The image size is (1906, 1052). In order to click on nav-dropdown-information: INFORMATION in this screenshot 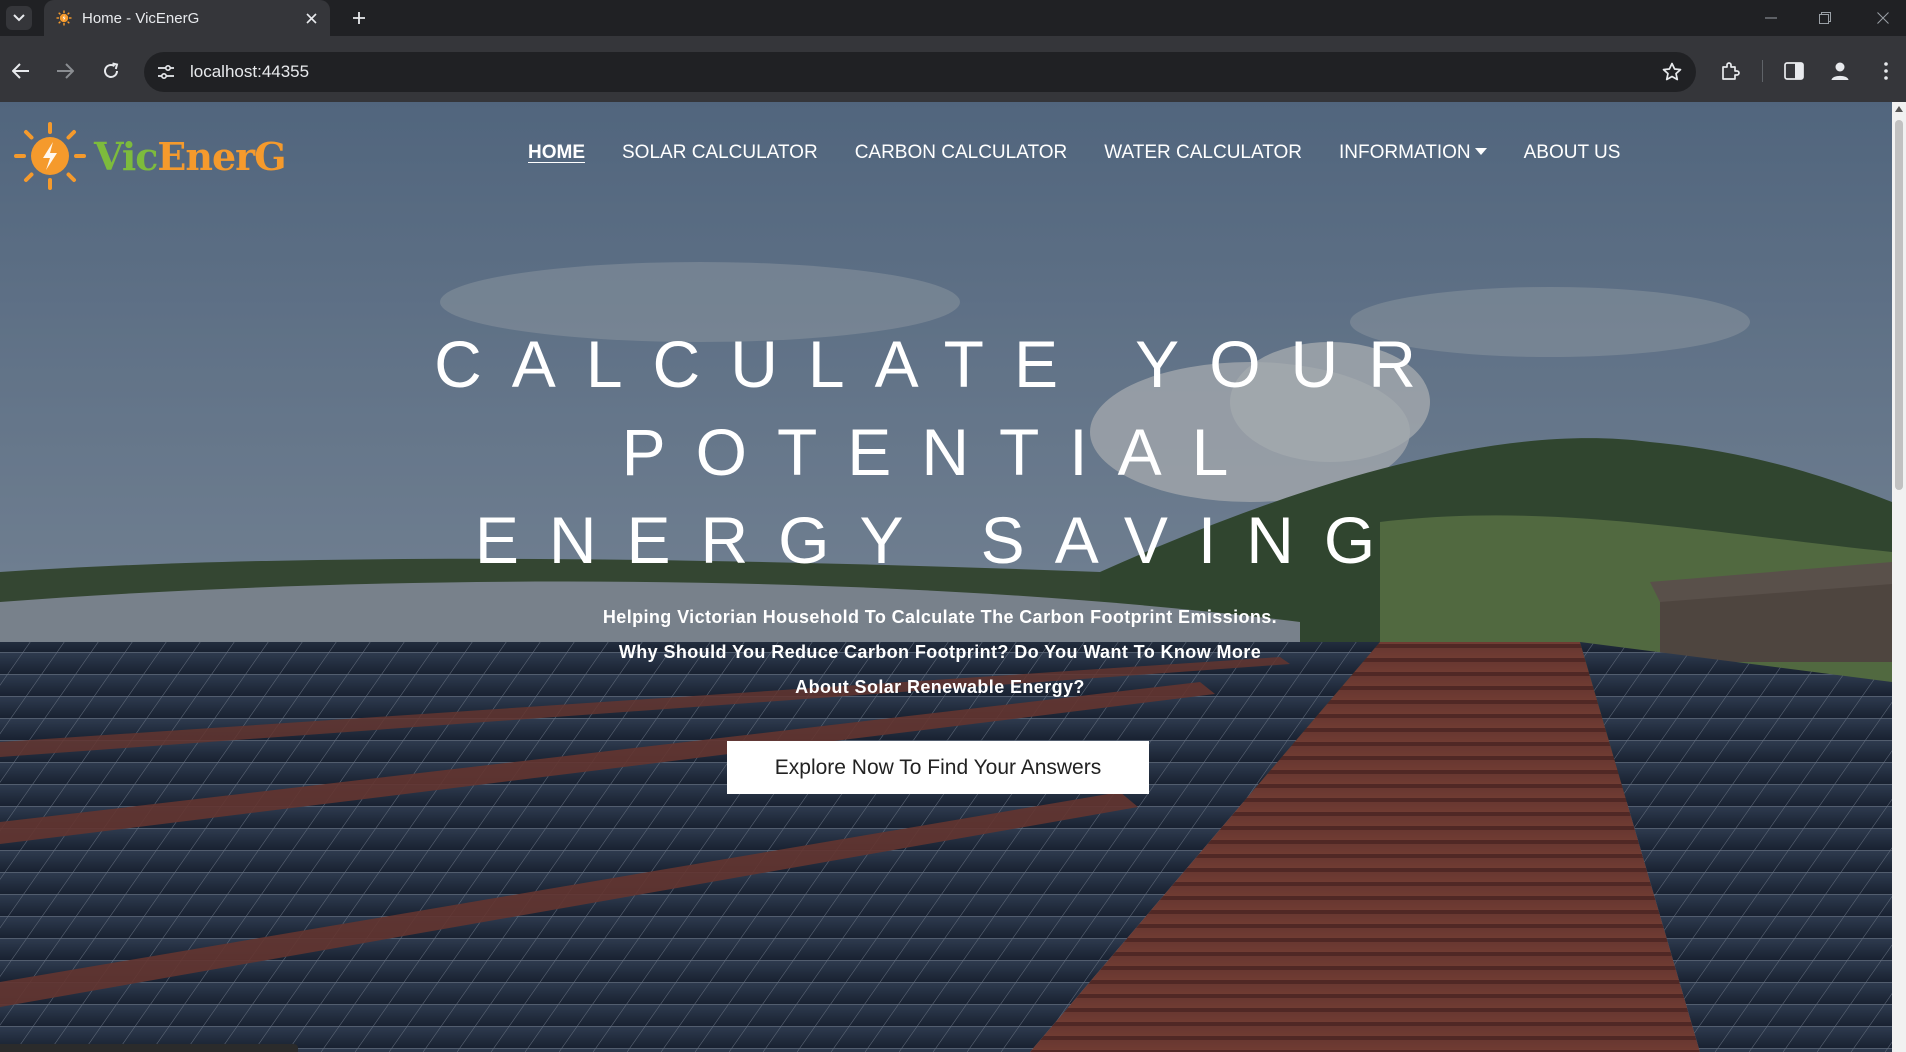, I will do `click(1413, 153)`.